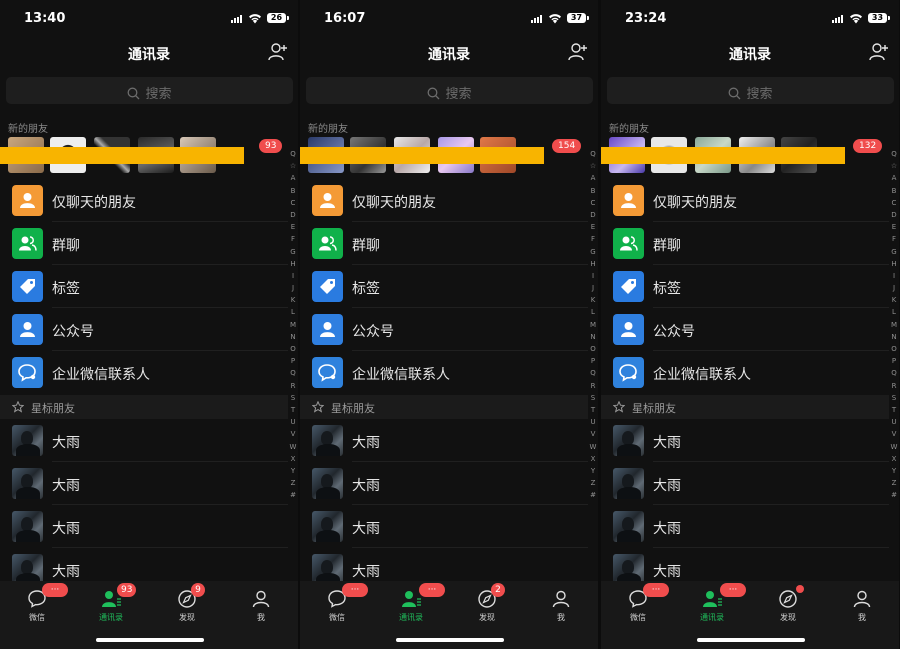  Describe the element at coordinates (144, 200) in the screenshot. I see `function-only-chat-friends: 仅聊天的朋友` at that location.